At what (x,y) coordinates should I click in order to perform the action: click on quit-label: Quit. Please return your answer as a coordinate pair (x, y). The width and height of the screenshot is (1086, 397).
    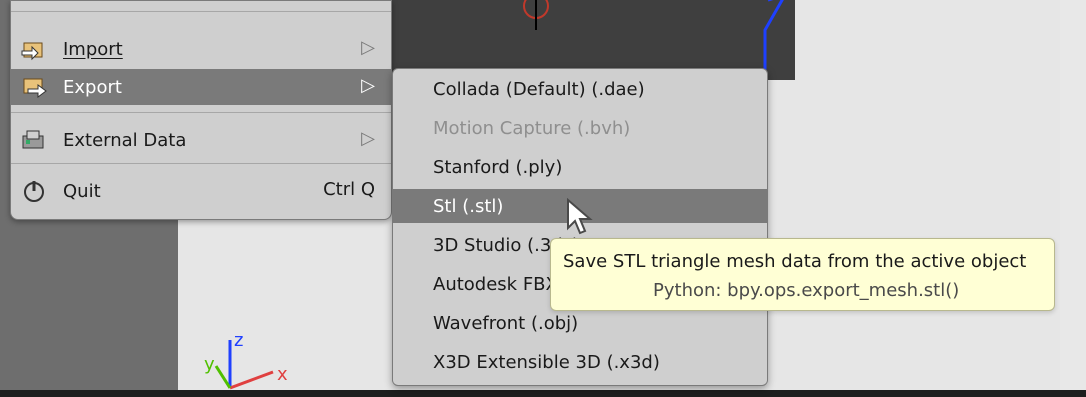
    Looking at the image, I should click on (82, 191).